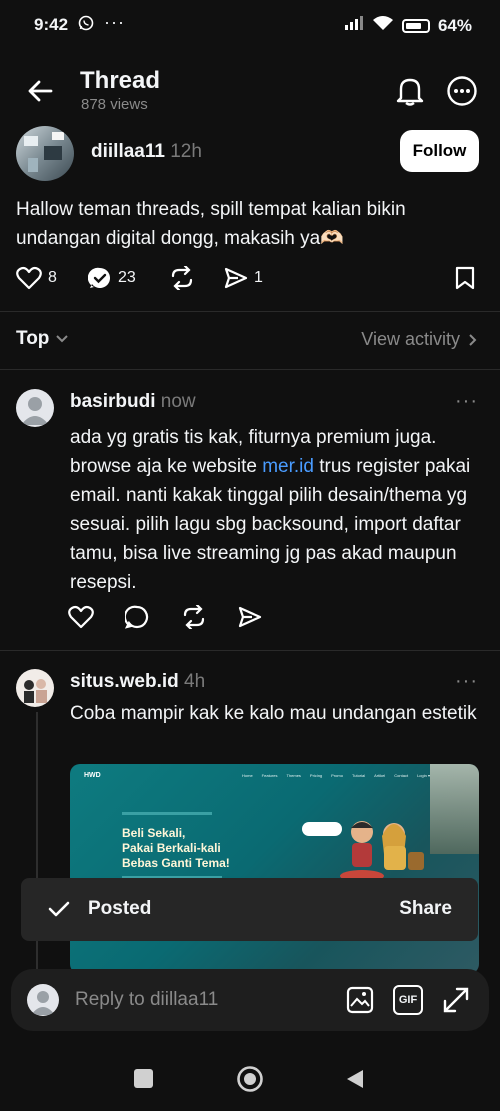 This screenshot has width=500, height=1111. What do you see at coordinates (355, 1079) in the screenshot?
I see `back-triangle-icon` at bounding box center [355, 1079].